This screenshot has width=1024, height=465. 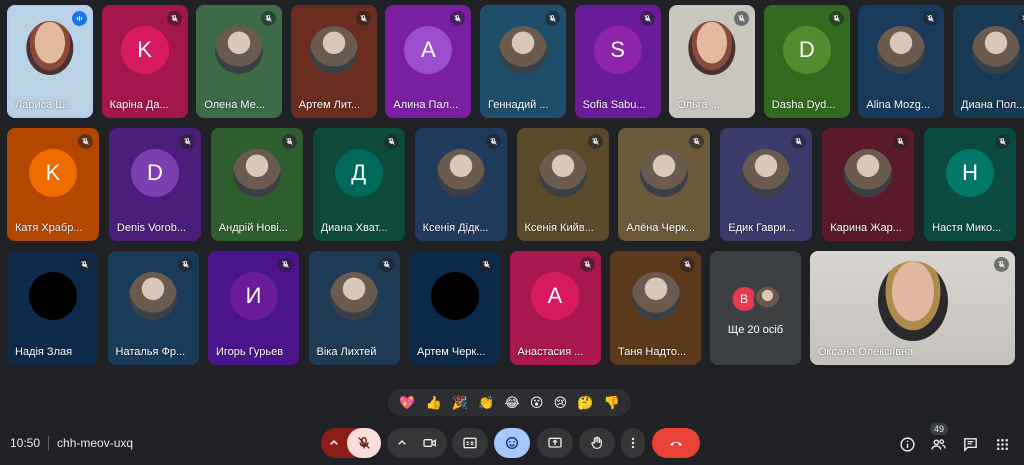 What do you see at coordinates (433, 403) in the screenshot?
I see `reaction-emoji-button: 👍` at bounding box center [433, 403].